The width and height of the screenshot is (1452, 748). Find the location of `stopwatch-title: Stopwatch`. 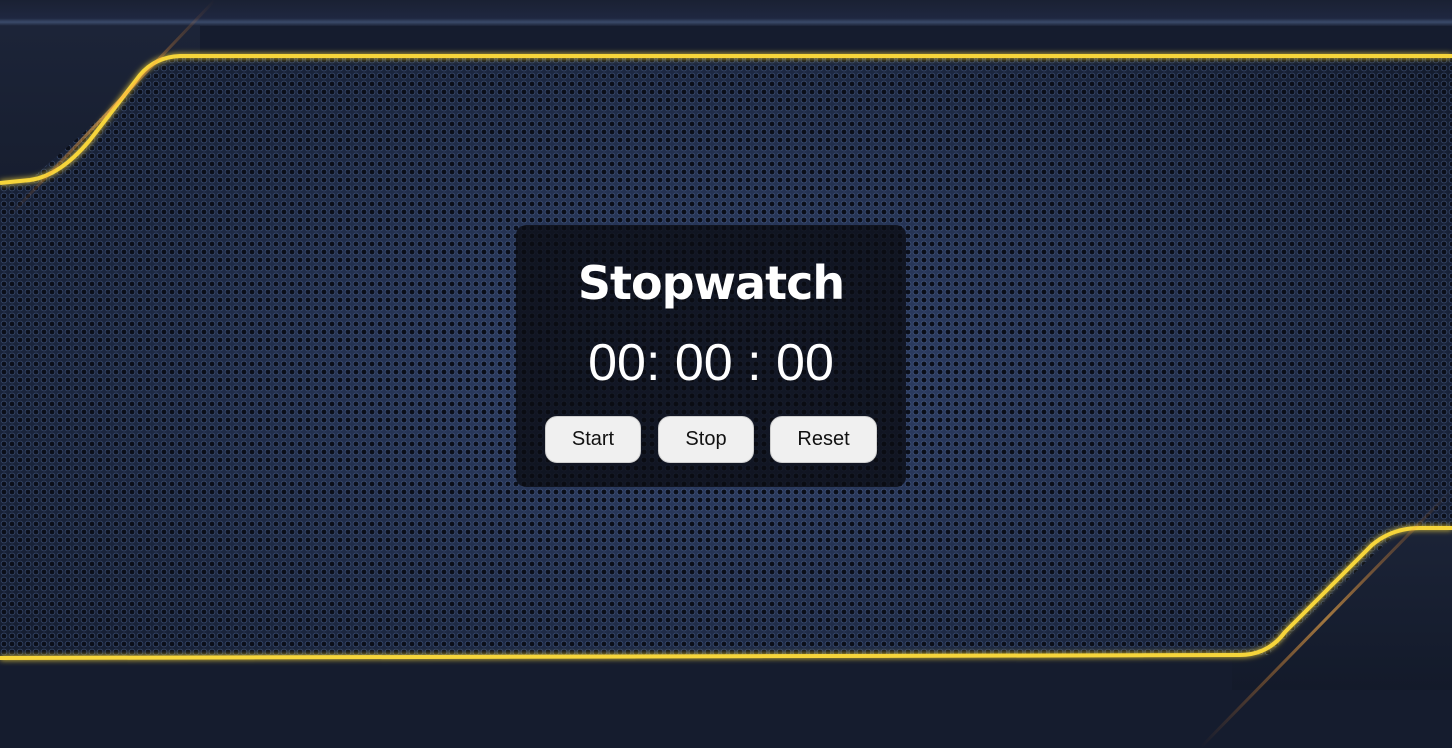

stopwatch-title: Stopwatch is located at coordinates (711, 283).